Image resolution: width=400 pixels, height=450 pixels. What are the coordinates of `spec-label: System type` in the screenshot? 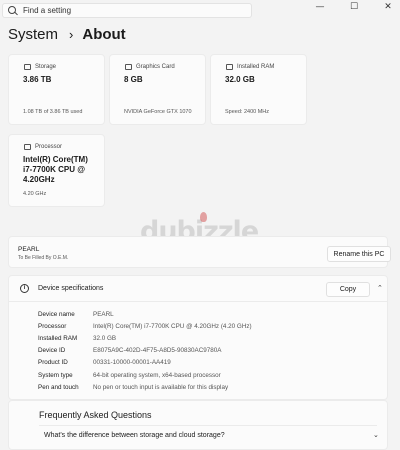 It's located at (55, 375).